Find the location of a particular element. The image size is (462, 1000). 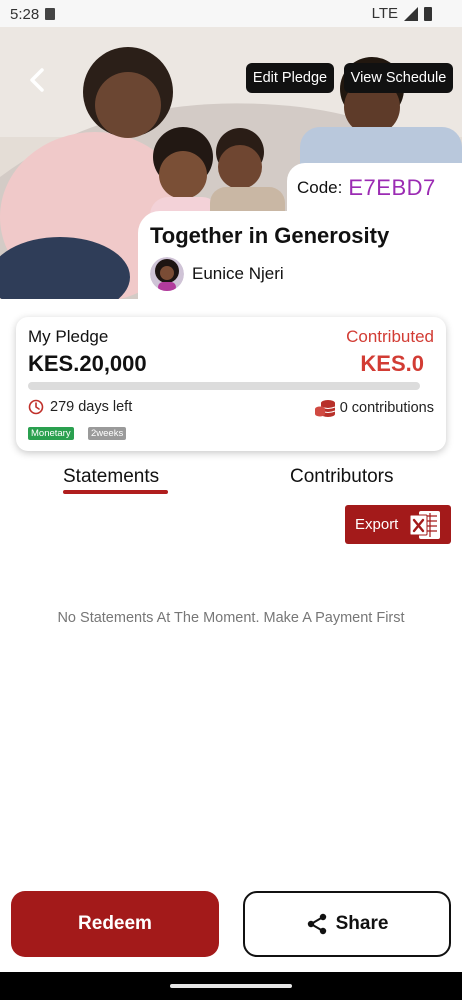

excel-icon is located at coordinates (424, 525).